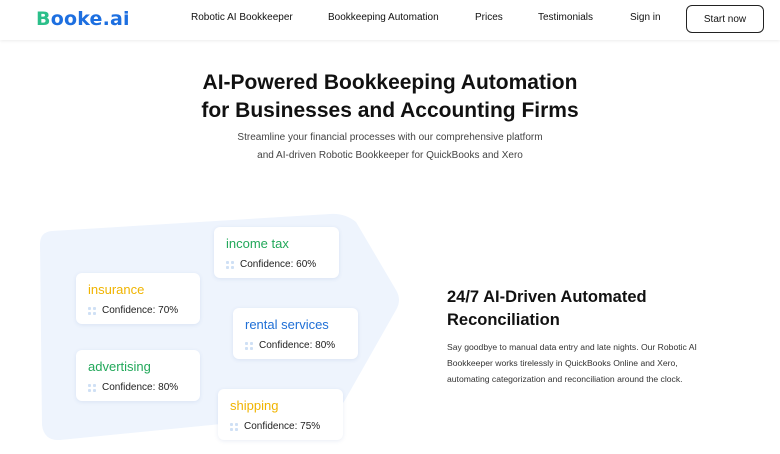 The image size is (780, 454). I want to click on feature-title: 24/7 AI-Driven Automated Reconciliation, so click(597, 309).